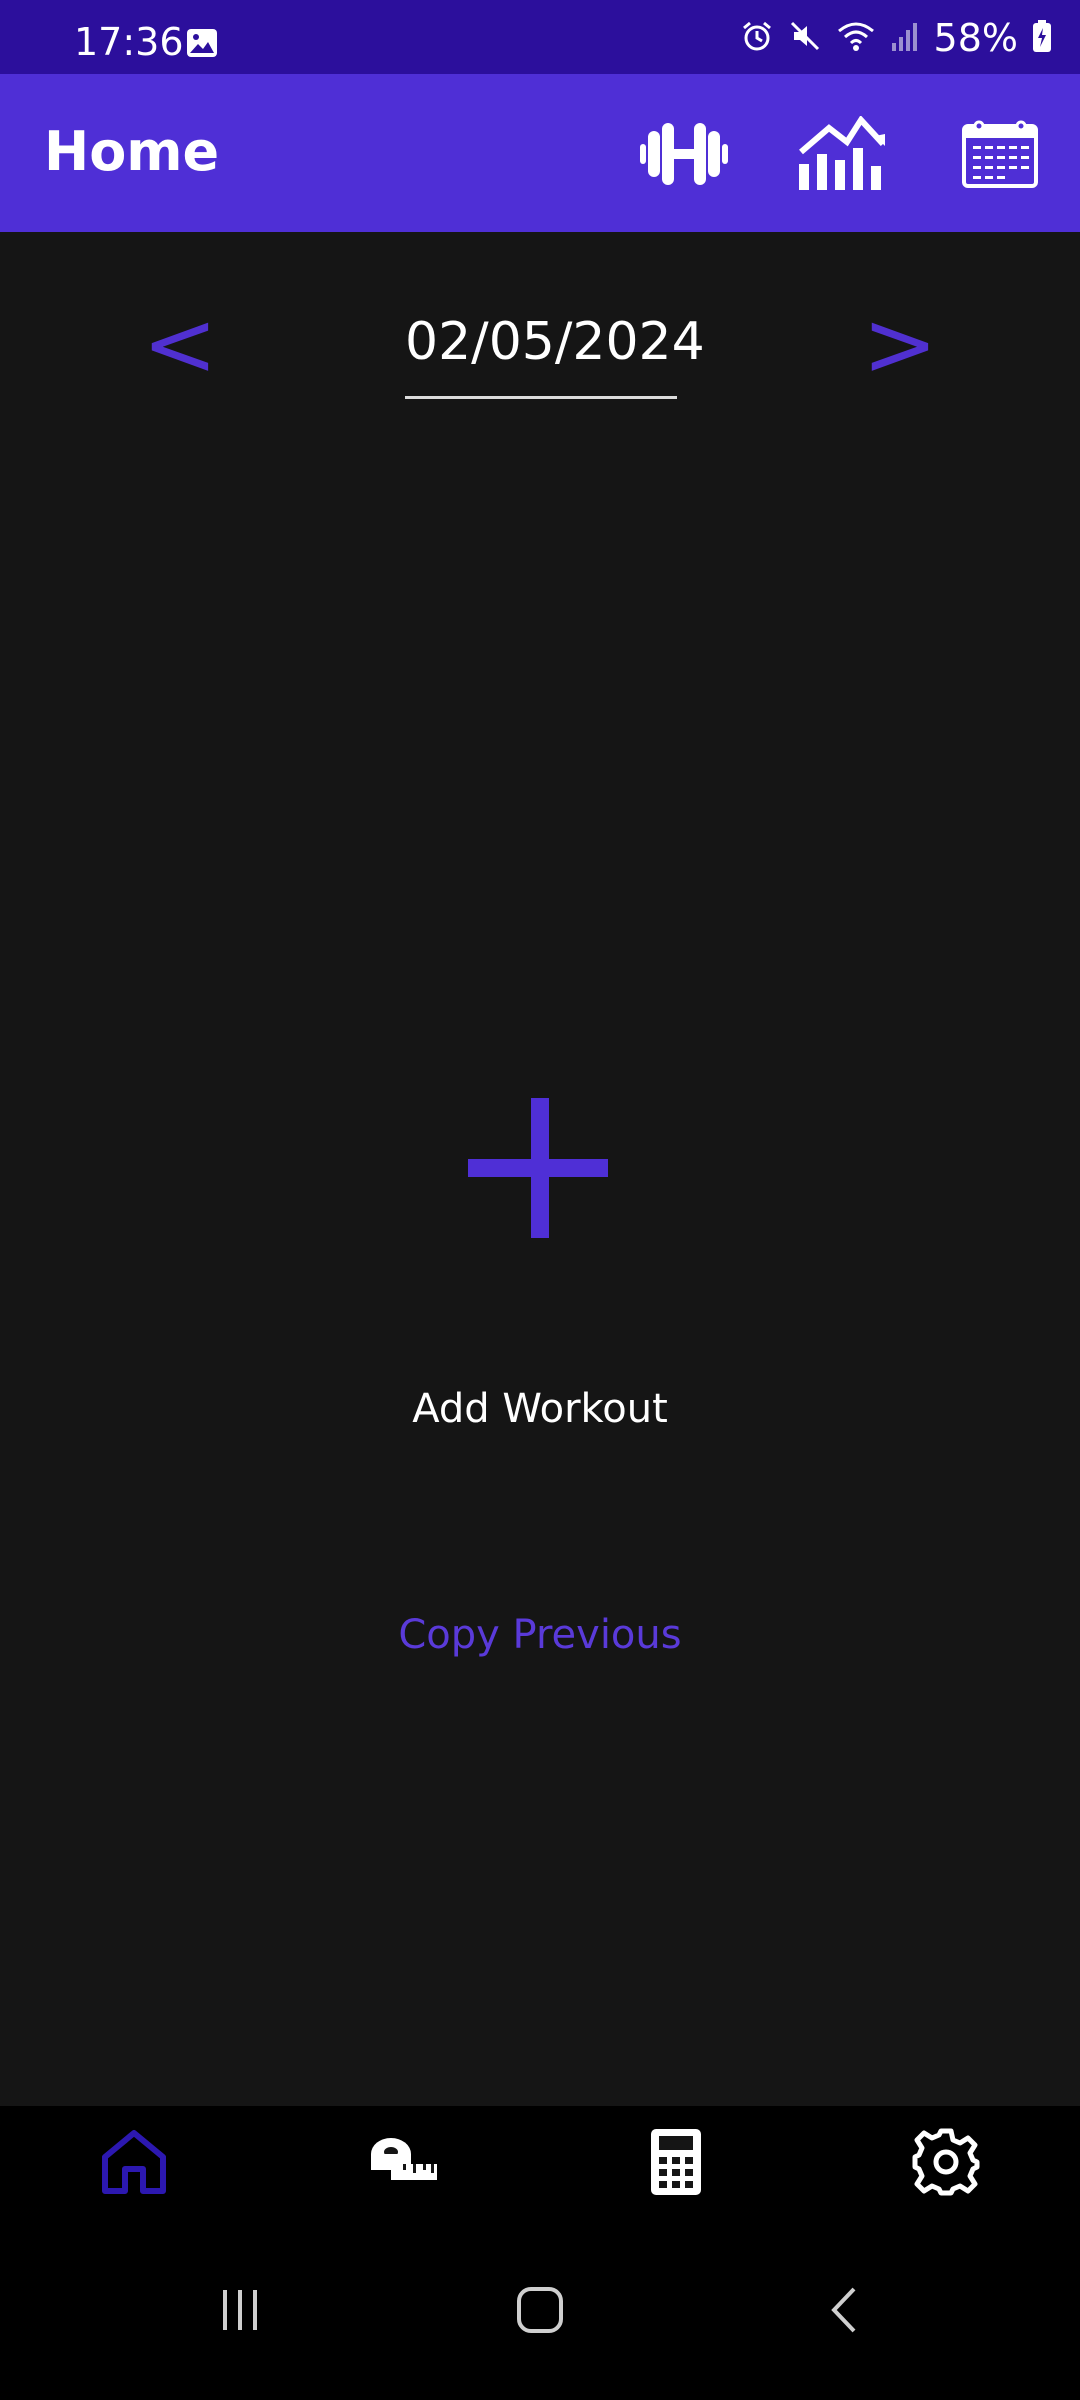 The image size is (1080, 2400). Describe the element at coordinates (805, 38) in the screenshot. I see `mute-icon` at that location.